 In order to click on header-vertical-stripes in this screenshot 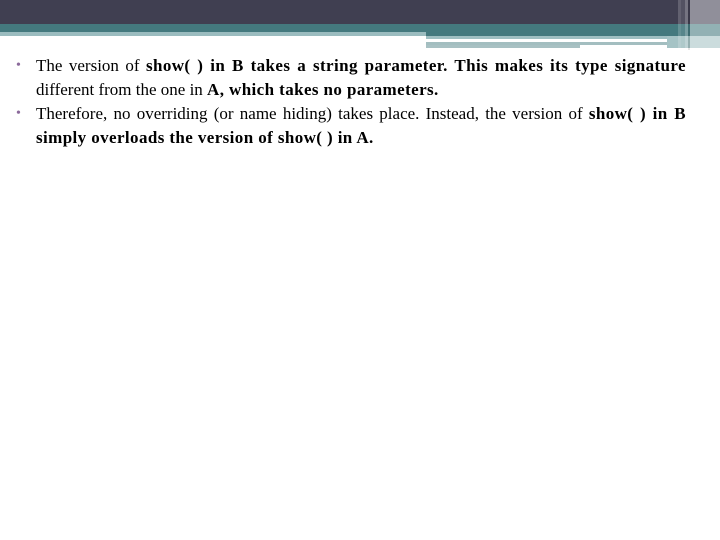, I will do `click(699, 25)`.